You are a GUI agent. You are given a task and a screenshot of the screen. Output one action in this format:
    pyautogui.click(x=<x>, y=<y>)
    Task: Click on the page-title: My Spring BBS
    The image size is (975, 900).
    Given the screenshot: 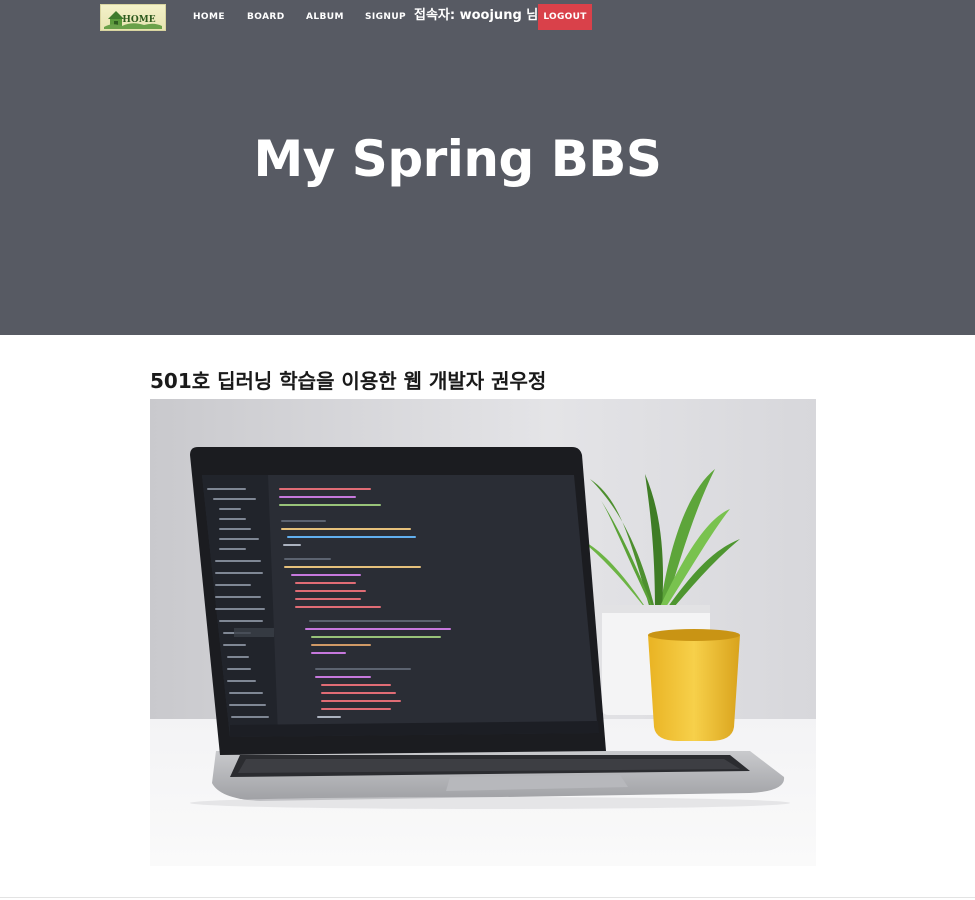 What is the action you would take?
    pyautogui.click(x=457, y=159)
    